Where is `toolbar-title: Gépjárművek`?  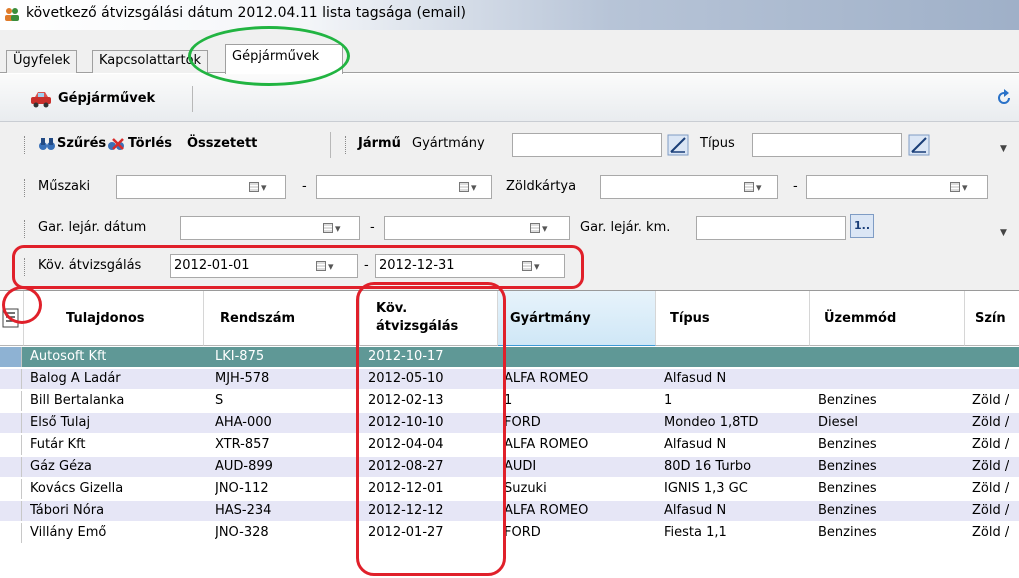 toolbar-title: Gépjárművek is located at coordinates (107, 98).